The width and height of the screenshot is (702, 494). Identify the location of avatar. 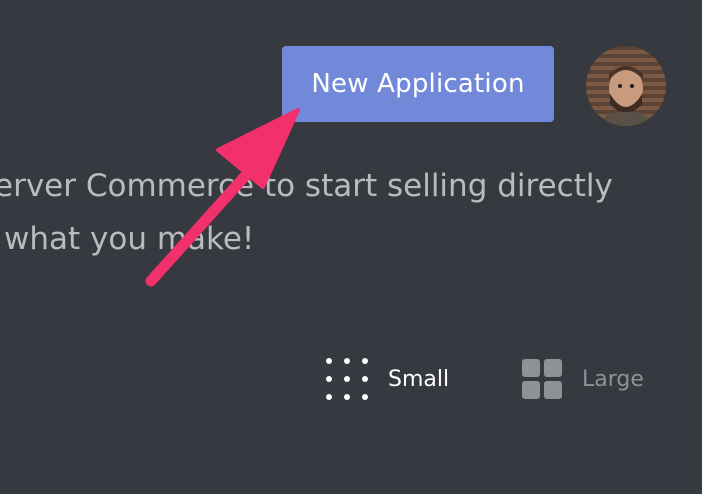
(626, 86).